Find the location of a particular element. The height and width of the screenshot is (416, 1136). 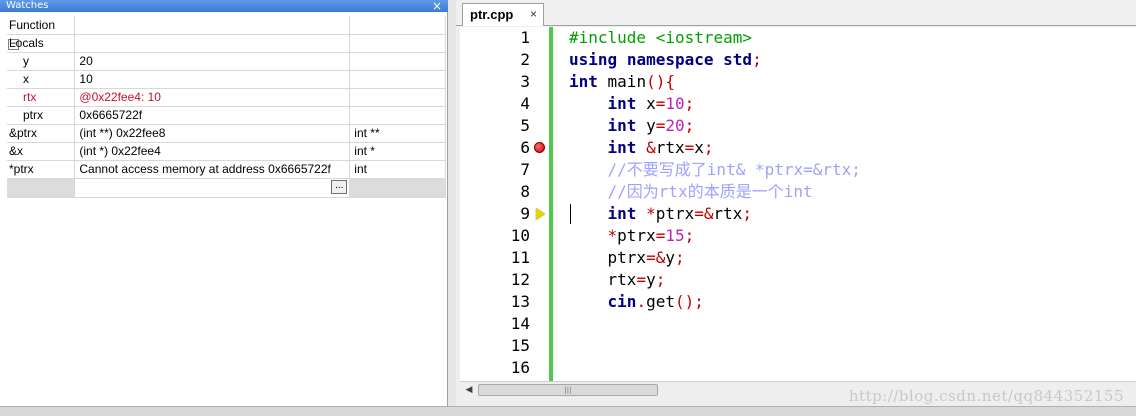

watch-row: &x (int *) 0x22fee4 int * is located at coordinates (226, 151).